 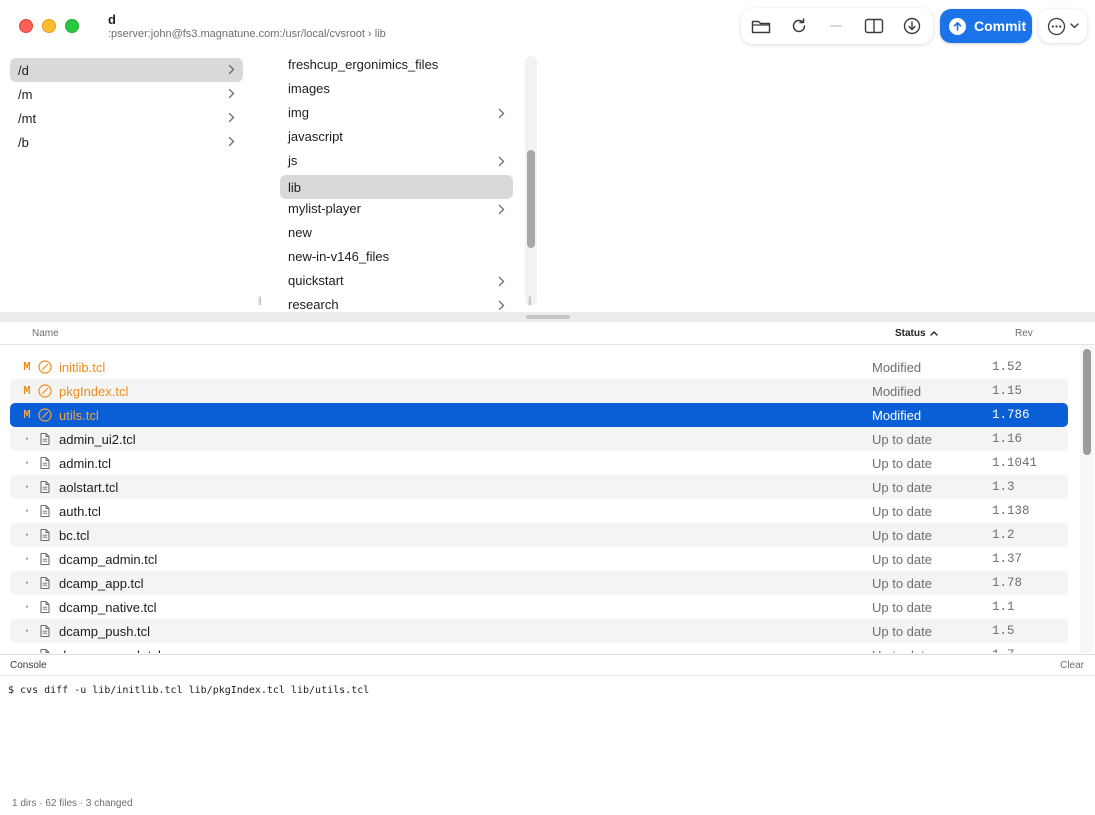 What do you see at coordinates (1003, 487) in the screenshot?
I see `file-revision: 1.3` at bounding box center [1003, 487].